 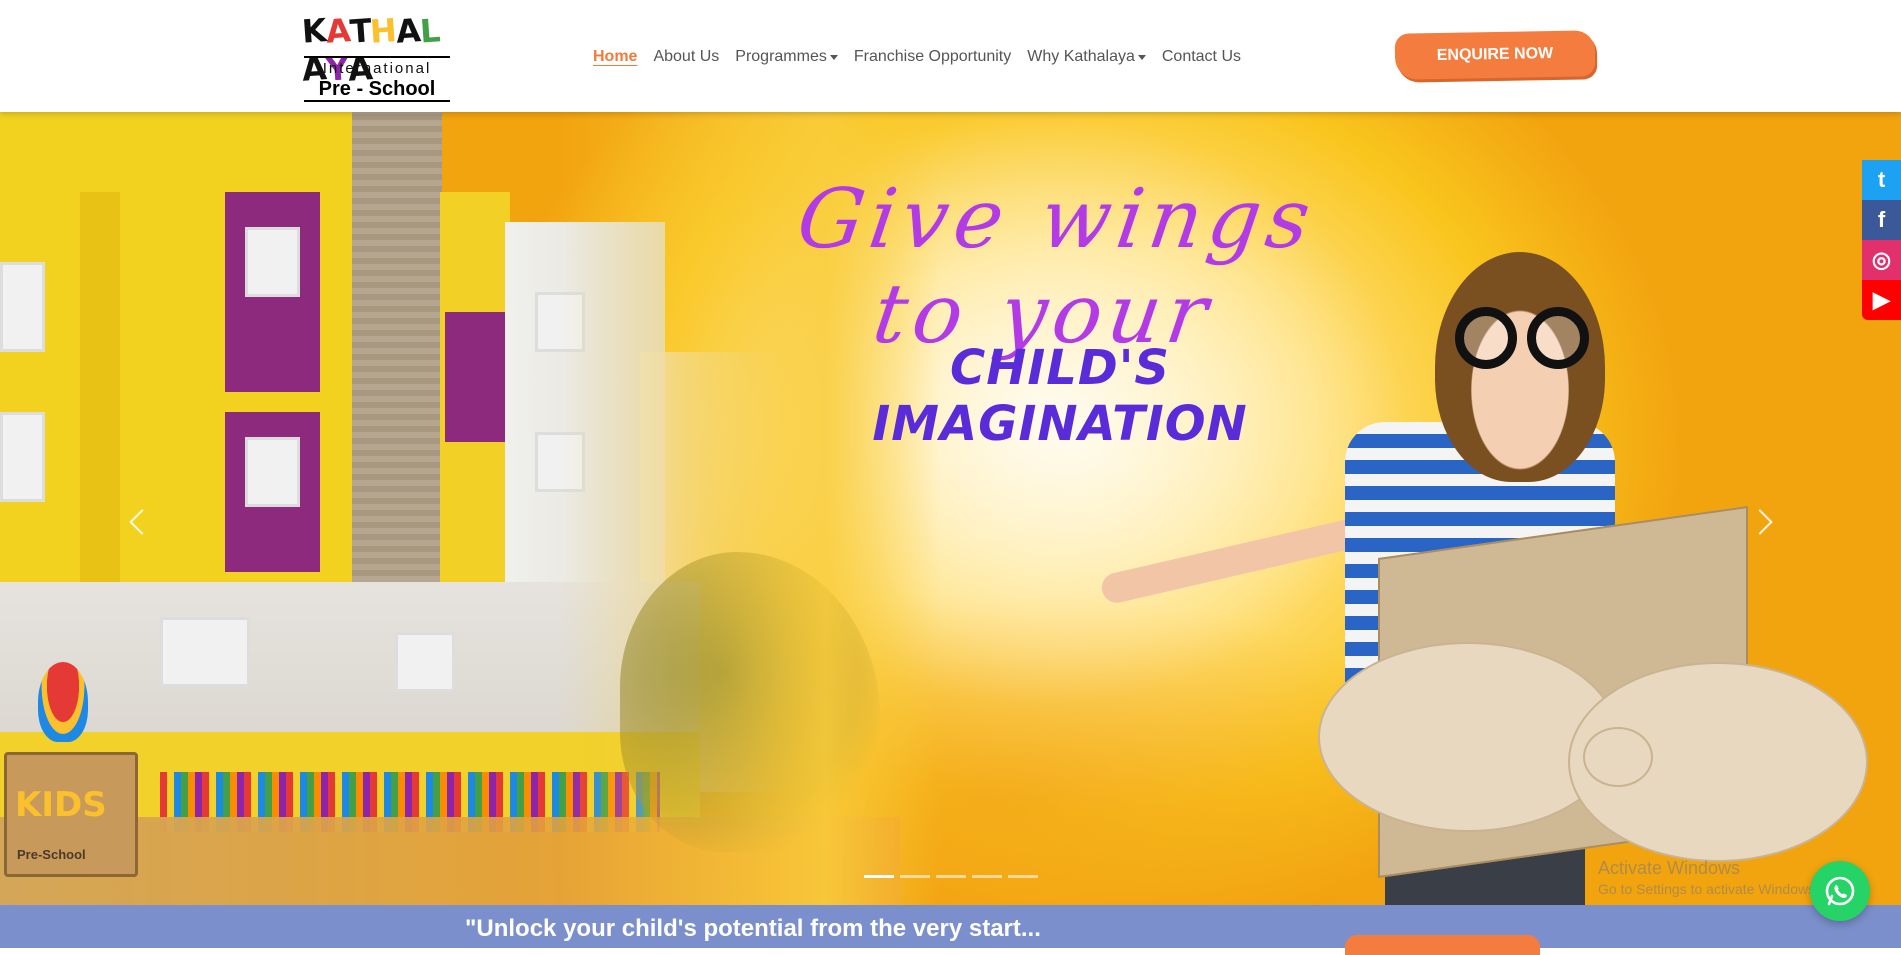 I want to click on nav-home: Home, so click(x=615, y=57).